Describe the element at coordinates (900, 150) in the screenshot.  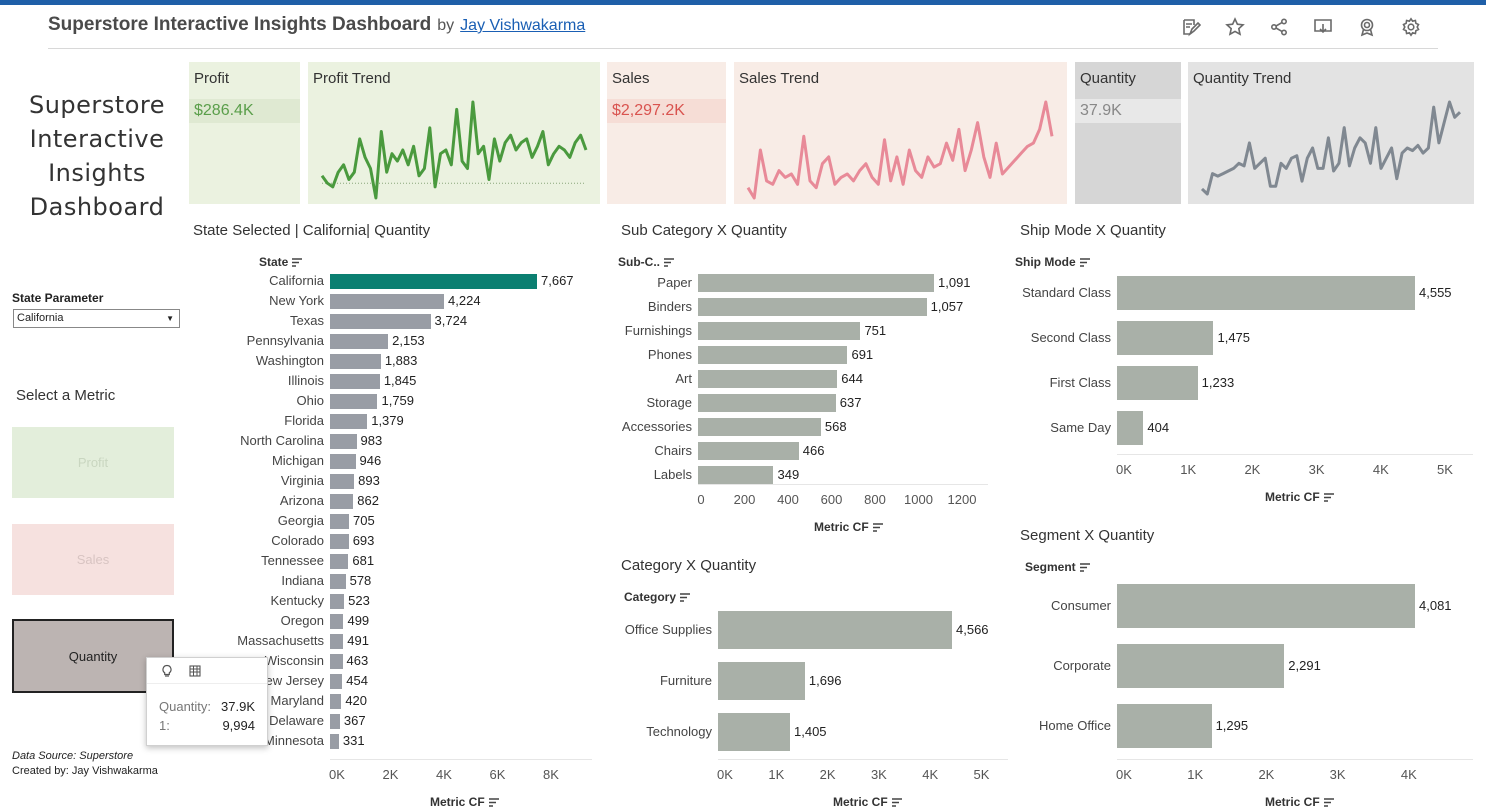
I see `trend-line` at that location.